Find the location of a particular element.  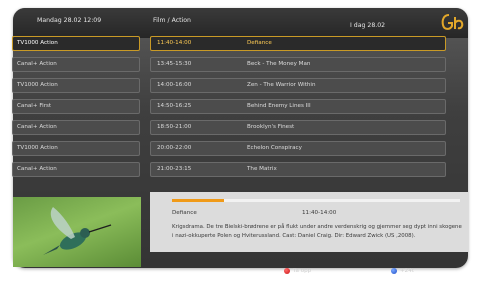

program-time: 14:00-16:00 is located at coordinates (174, 85).